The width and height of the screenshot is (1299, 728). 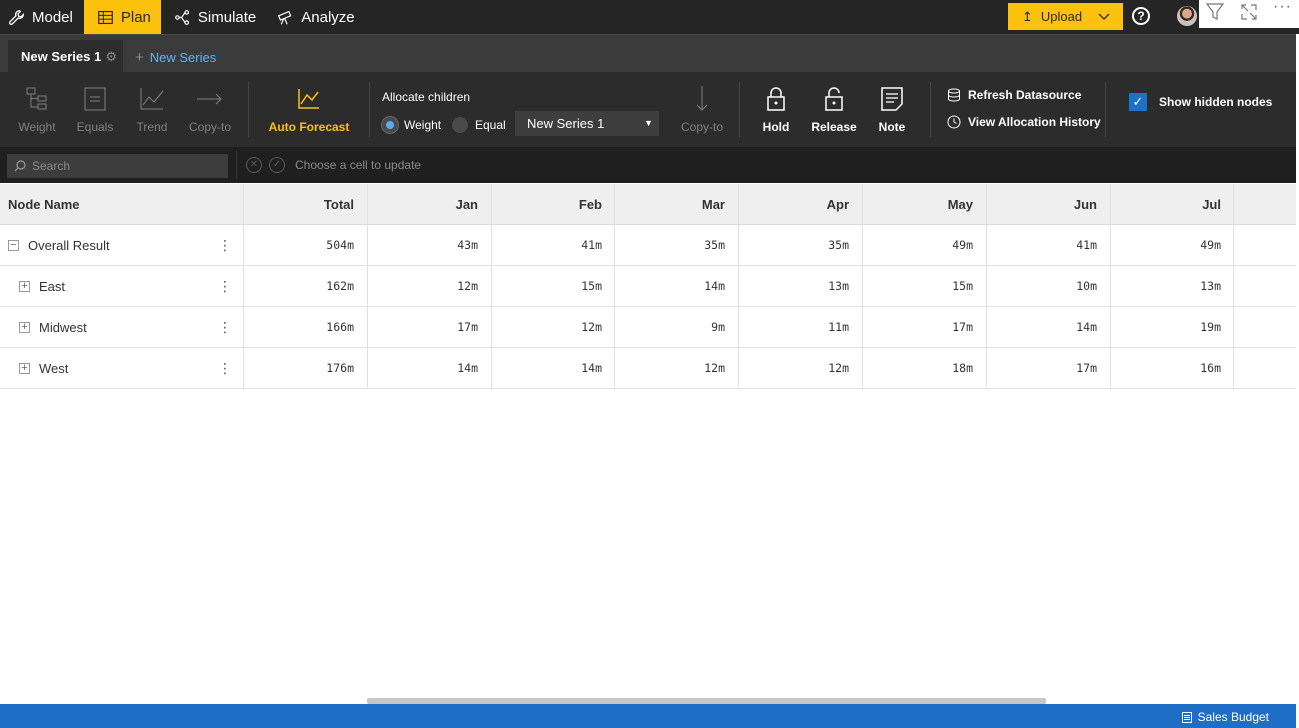 What do you see at coordinates (175, 57) in the screenshot?
I see `add-series-button: + New Series` at bounding box center [175, 57].